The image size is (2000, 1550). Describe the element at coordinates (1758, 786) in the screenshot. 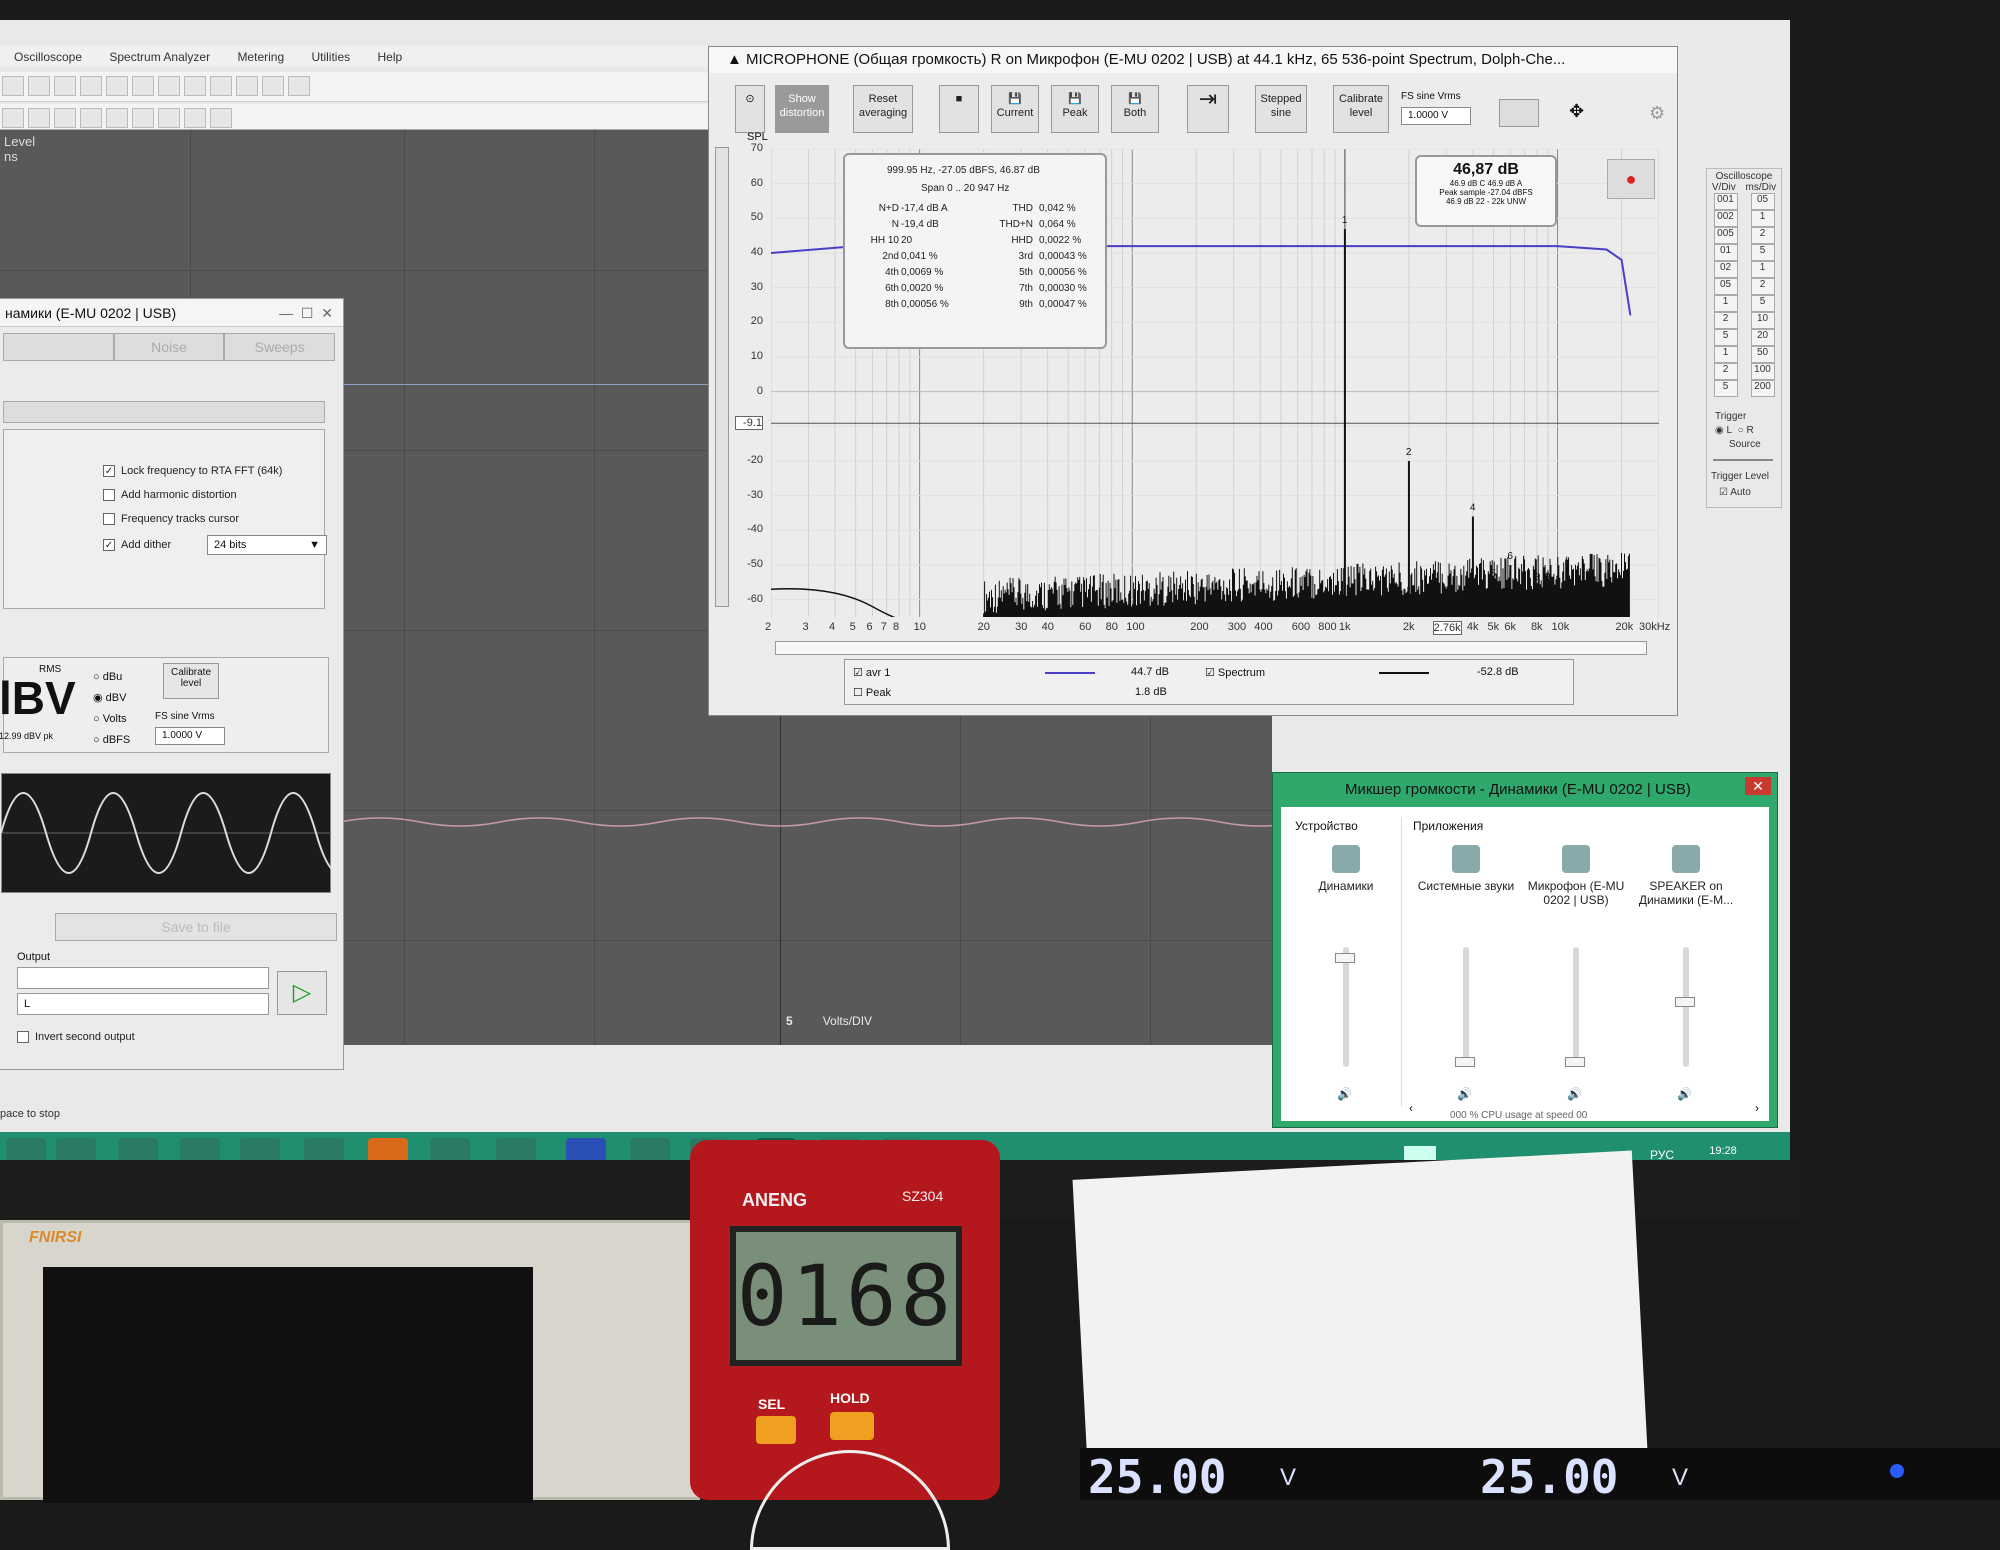

I see `close-icon: ✕` at that location.